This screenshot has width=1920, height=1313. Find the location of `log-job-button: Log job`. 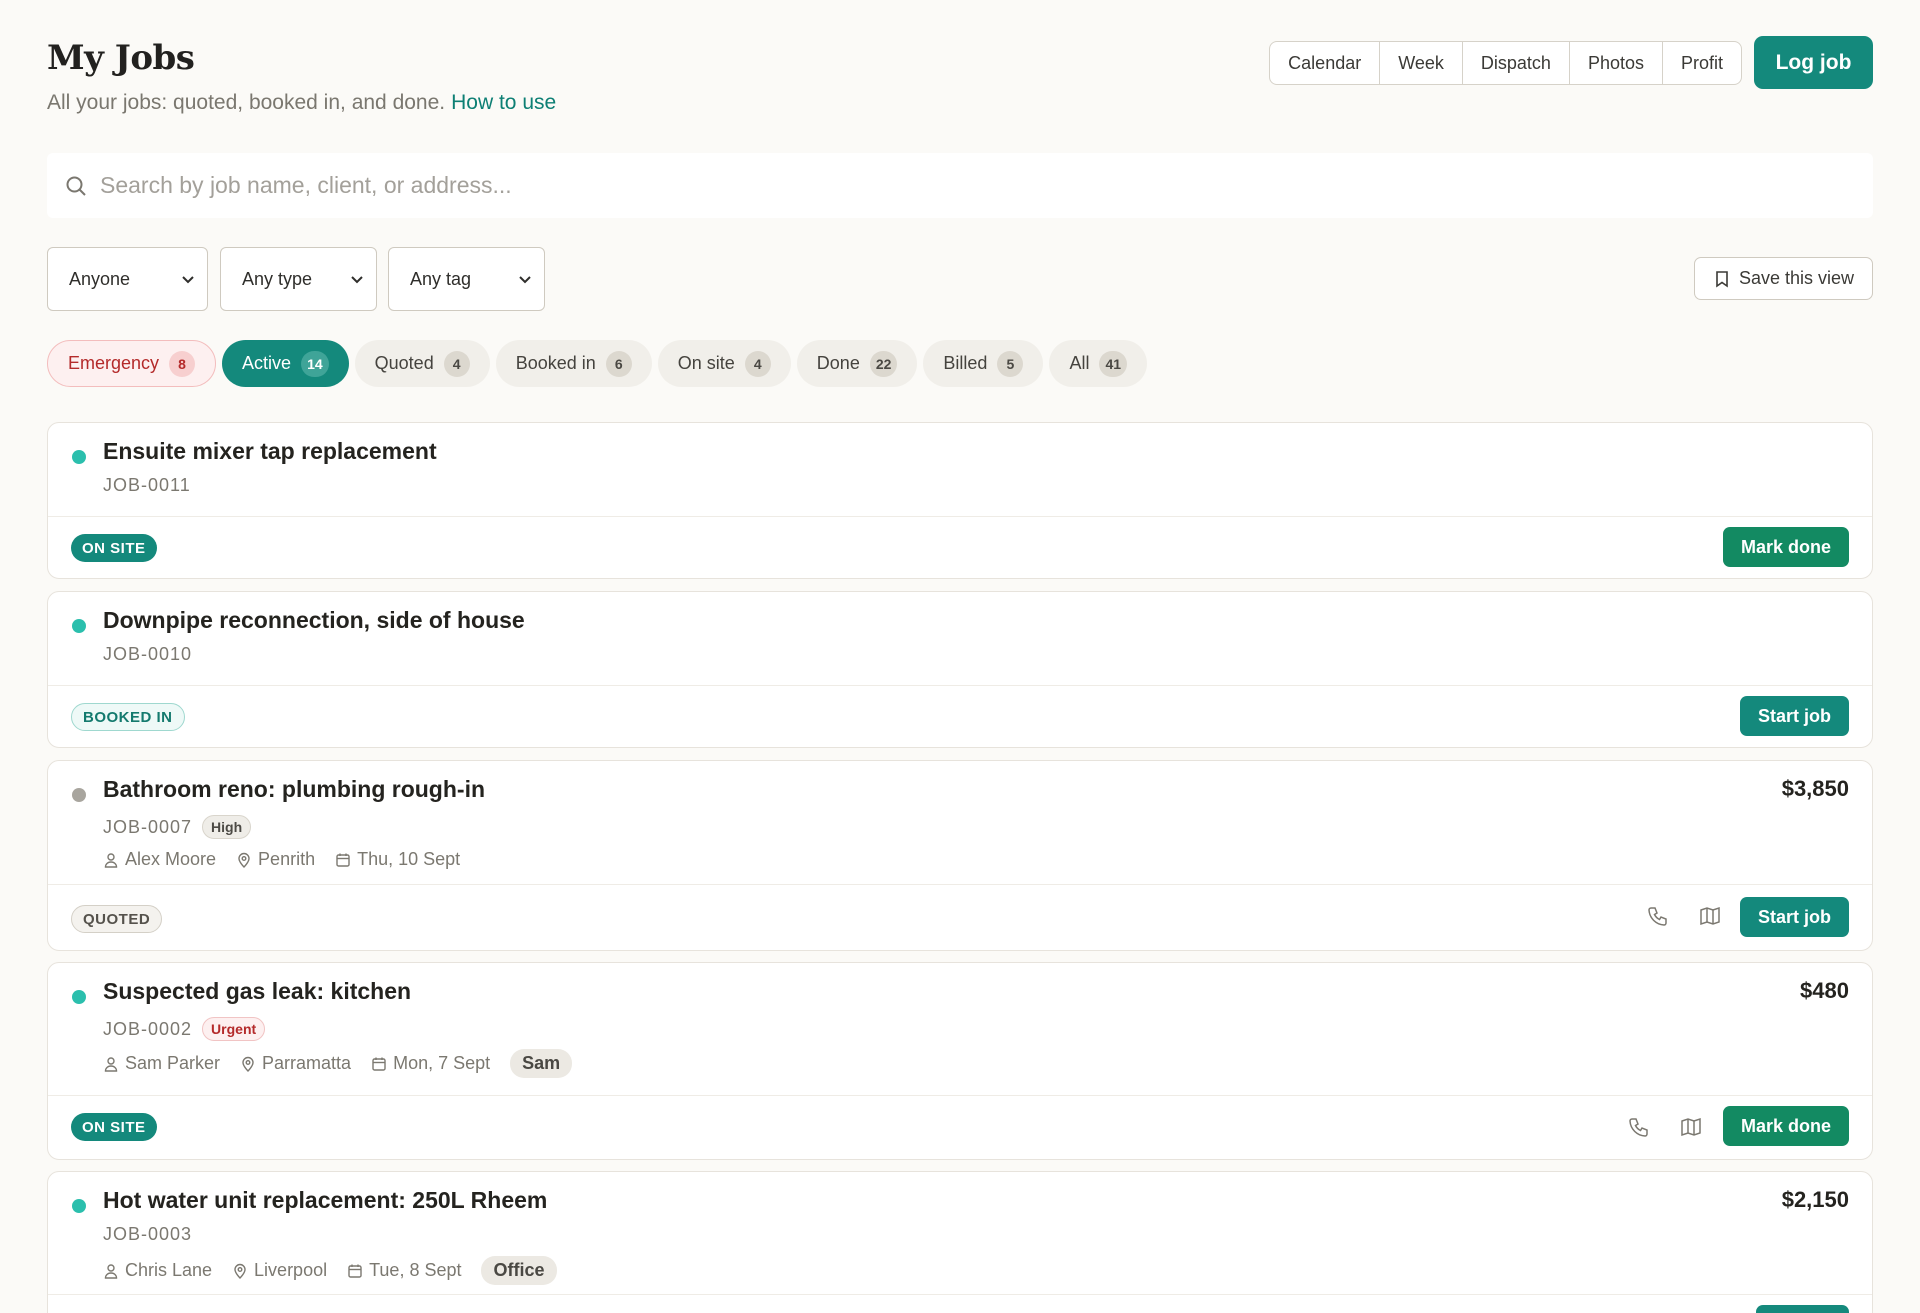

log-job-button: Log job is located at coordinates (1813, 62).